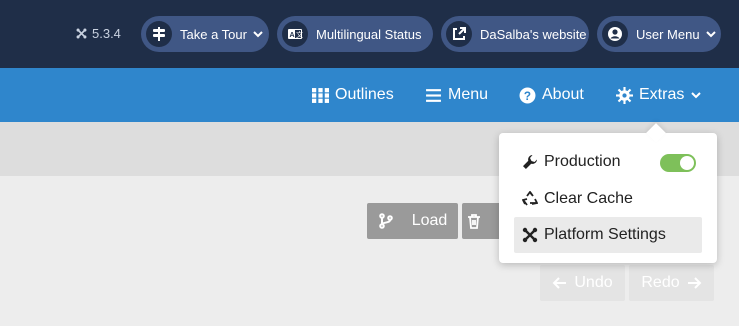 Image resolution: width=739 pixels, height=326 pixels. What do you see at coordinates (456, 95) in the screenshot?
I see `nav-menu: Menu` at bounding box center [456, 95].